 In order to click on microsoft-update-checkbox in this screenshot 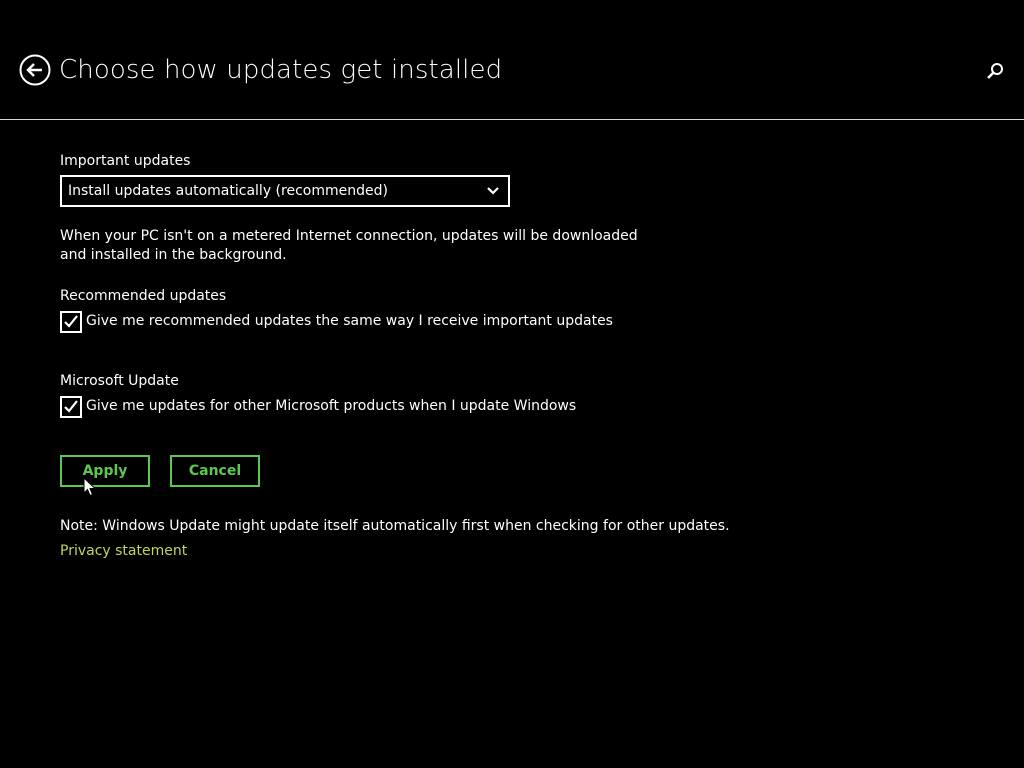, I will do `click(71, 407)`.